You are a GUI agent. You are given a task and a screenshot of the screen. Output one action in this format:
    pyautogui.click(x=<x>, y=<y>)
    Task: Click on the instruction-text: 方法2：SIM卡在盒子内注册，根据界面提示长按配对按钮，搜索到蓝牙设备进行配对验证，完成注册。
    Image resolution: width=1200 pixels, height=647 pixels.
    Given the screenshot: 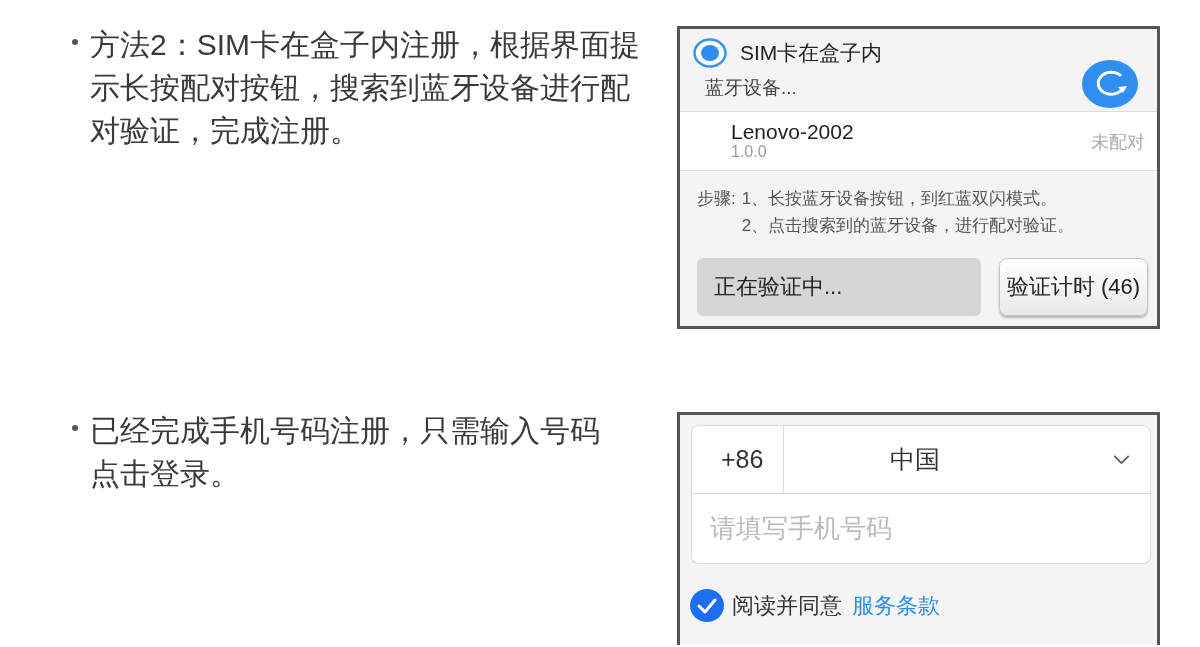 What is the action you would take?
    pyautogui.click(x=366, y=88)
    